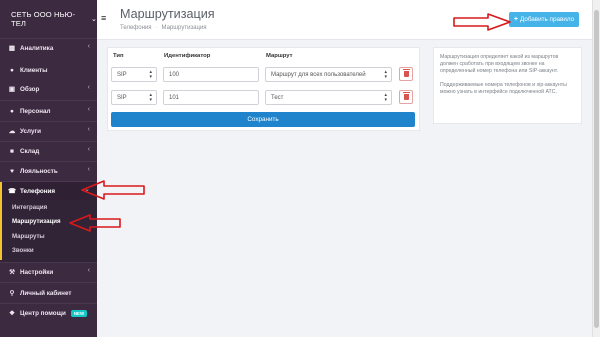  What do you see at coordinates (211, 74) in the screenshot?
I see `identifier-input: 100` at bounding box center [211, 74].